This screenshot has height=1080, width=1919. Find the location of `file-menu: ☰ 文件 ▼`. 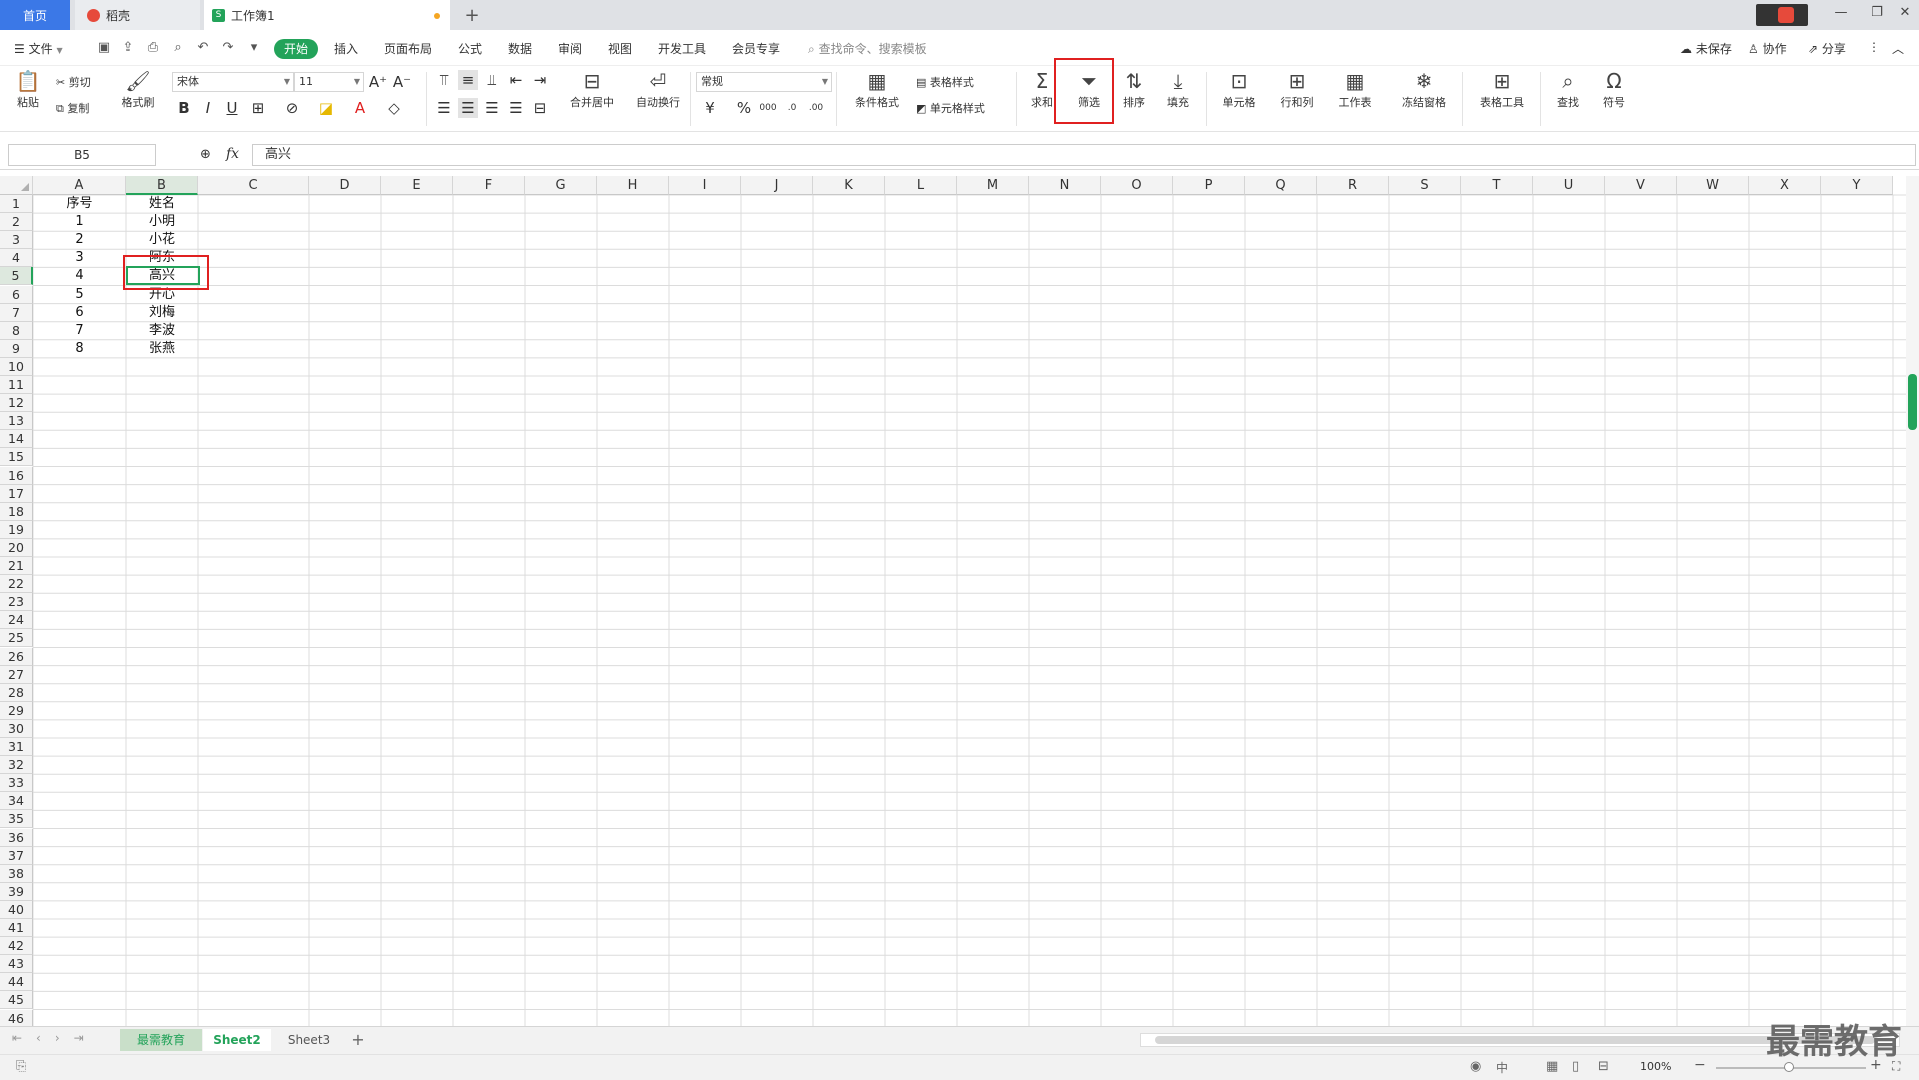

file-menu: ☰ 文件 ▼ is located at coordinates (38, 48).